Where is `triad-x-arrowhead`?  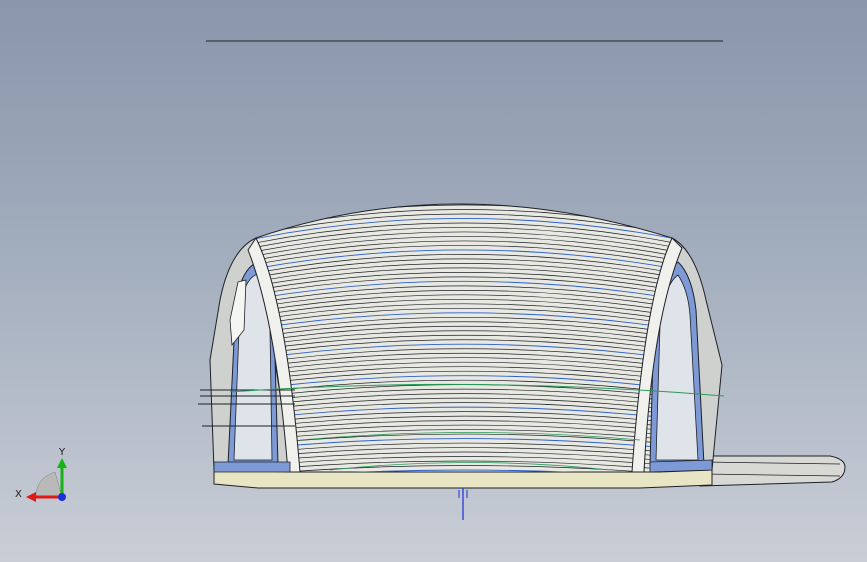
triad-x-arrowhead is located at coordinates (31, 497).